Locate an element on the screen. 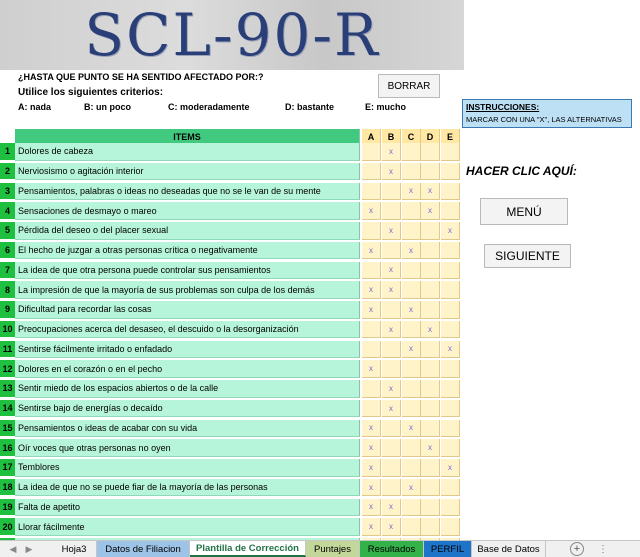 Image resolution: width=640 pixels, height=557 pixels. sheet-tab: Hoja3 is located at coordinates (74, 549).